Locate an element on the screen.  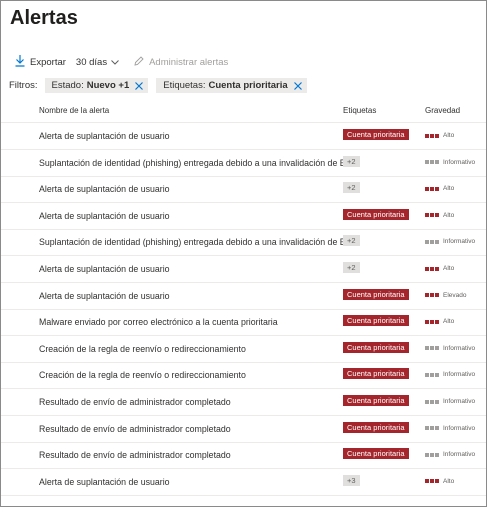
manage-label: Administrar alertas is located at coordinates (189, 62).